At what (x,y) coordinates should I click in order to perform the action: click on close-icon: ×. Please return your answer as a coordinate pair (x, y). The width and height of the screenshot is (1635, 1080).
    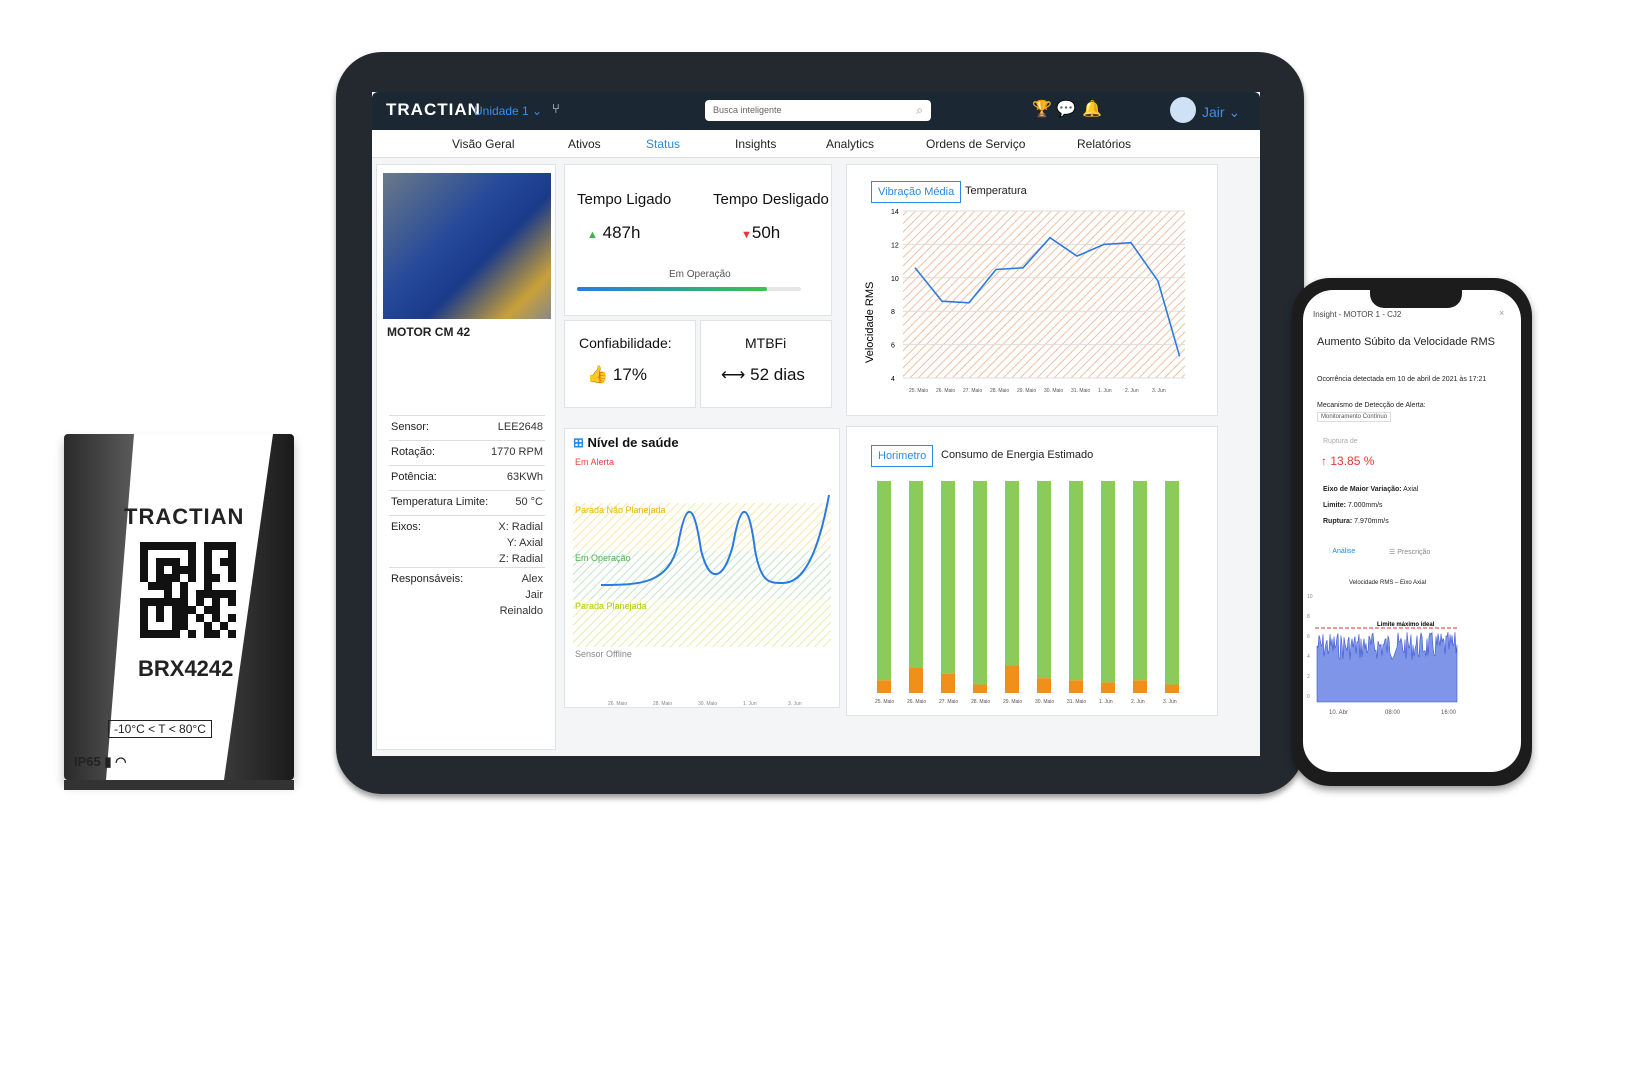
    Looking at the image, I should click on (1501, 313).